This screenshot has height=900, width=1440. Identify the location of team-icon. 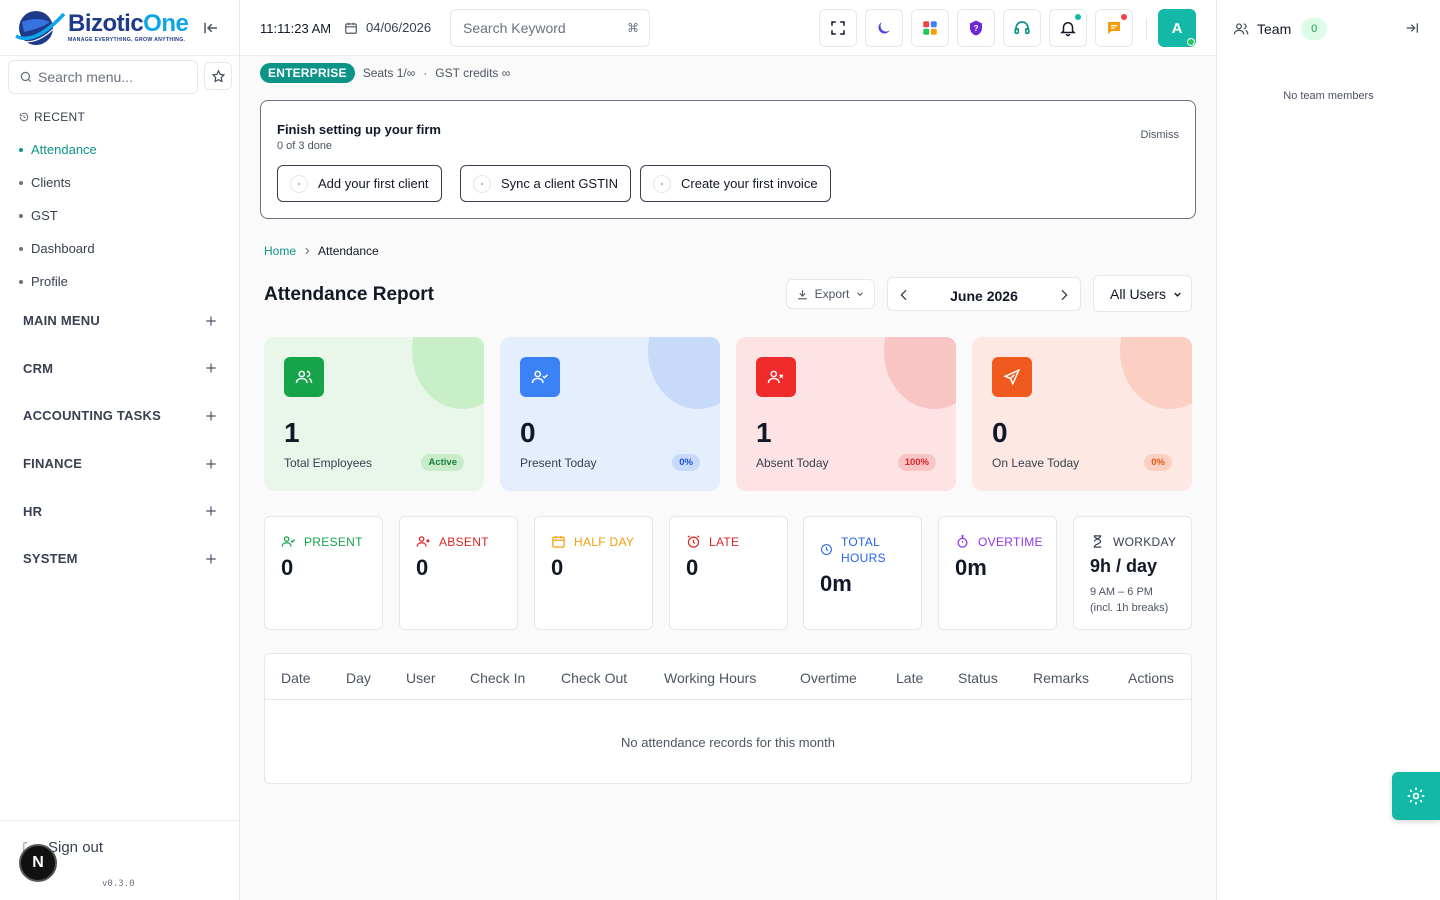
(1241, 29).